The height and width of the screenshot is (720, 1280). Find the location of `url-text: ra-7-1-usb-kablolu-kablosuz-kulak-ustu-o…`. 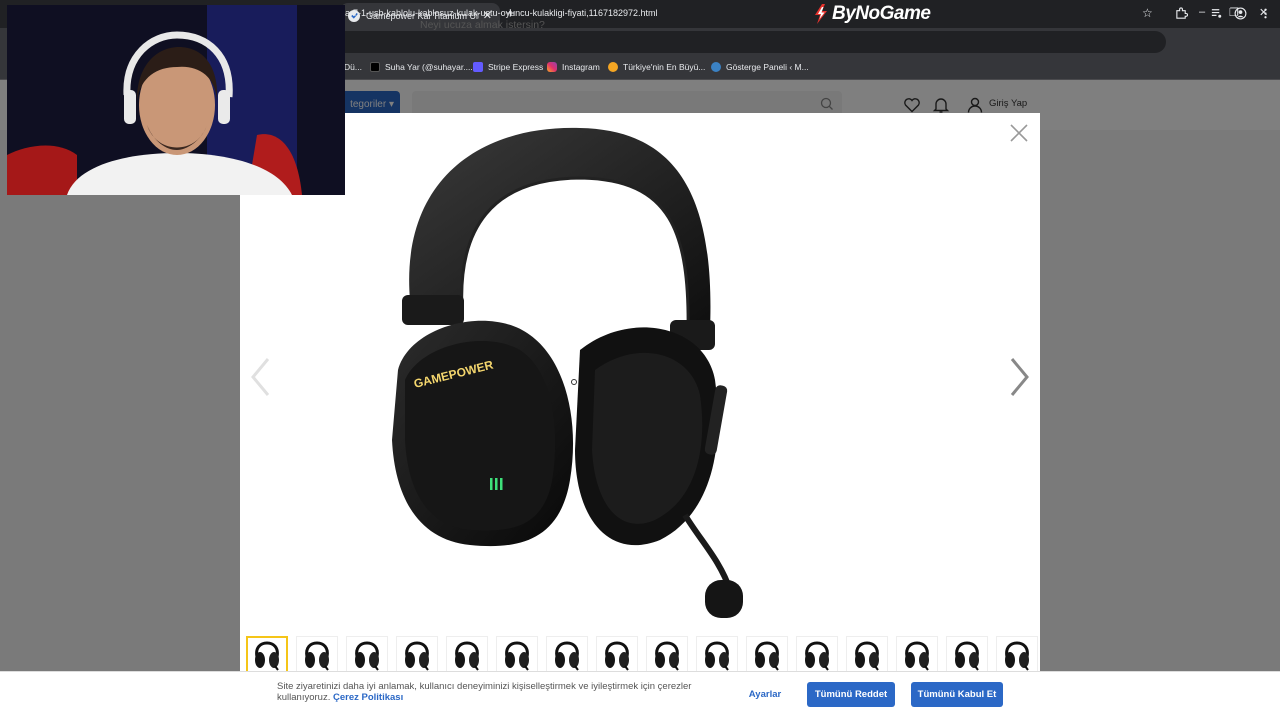

url-text: ra-7-1-usb-kablolu-kablosuz-kulak-ustu-o… is located at coordinates (500, 13).